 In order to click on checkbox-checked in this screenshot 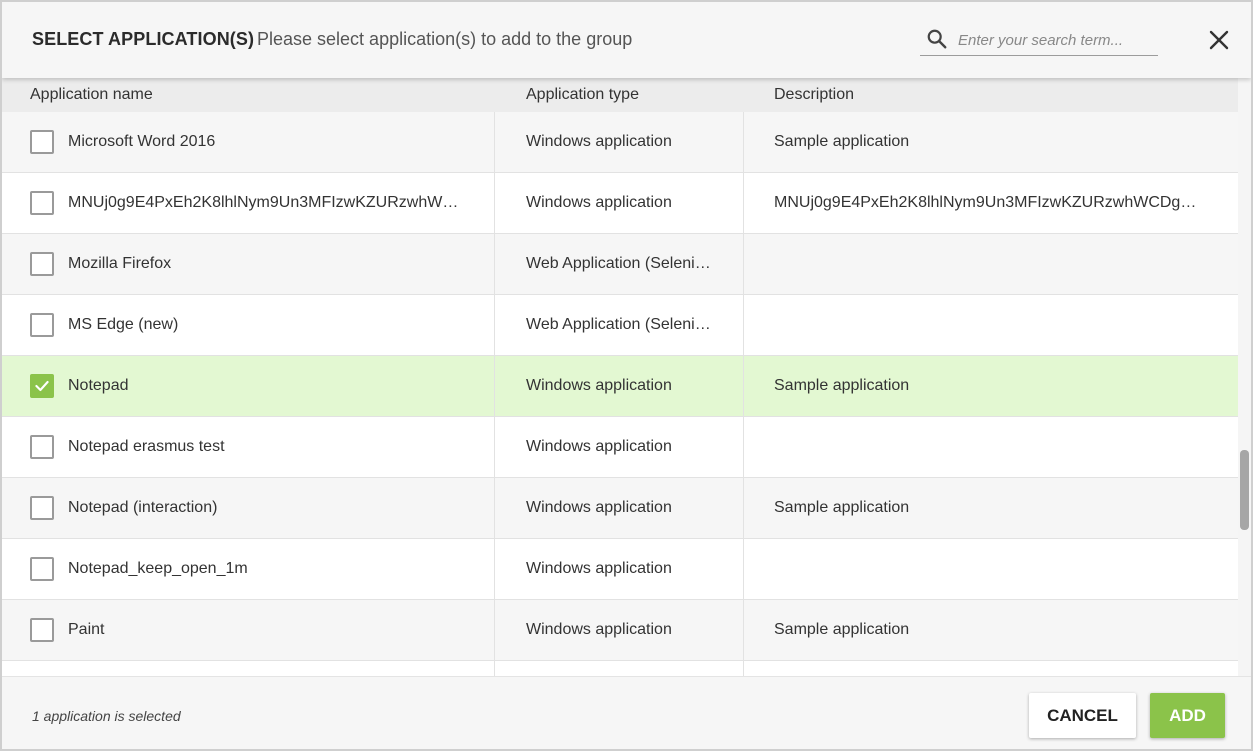, I will do `click(42, 386)`.